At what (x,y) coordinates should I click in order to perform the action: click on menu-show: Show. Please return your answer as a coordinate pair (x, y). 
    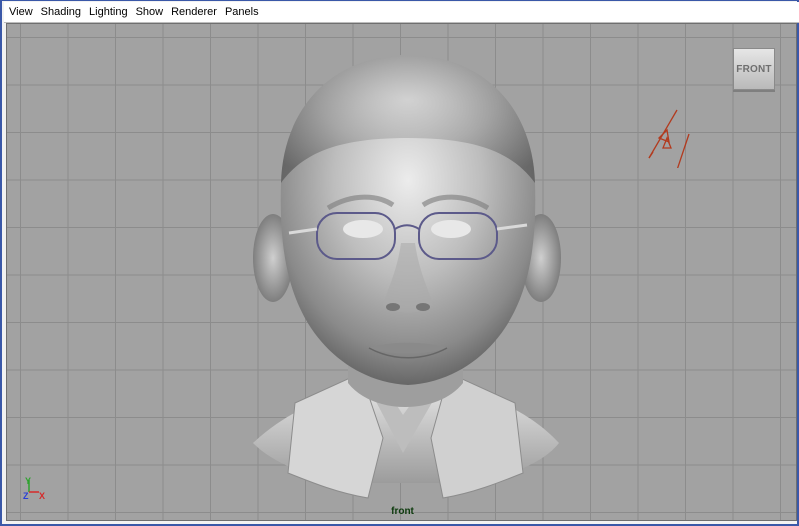
    Looking at the image, I should click on (150, 12).